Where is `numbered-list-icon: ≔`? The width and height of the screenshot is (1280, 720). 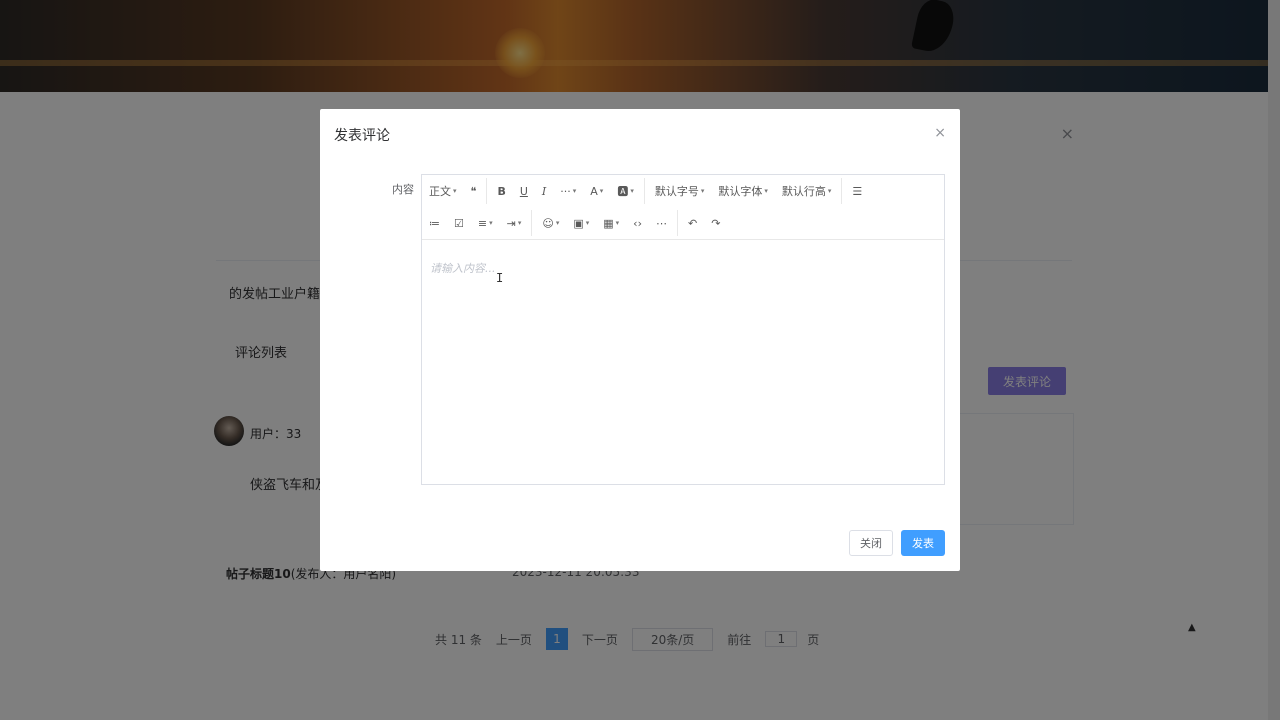 numbered-list-icon: ≔ is located at coordinates (434, 223).